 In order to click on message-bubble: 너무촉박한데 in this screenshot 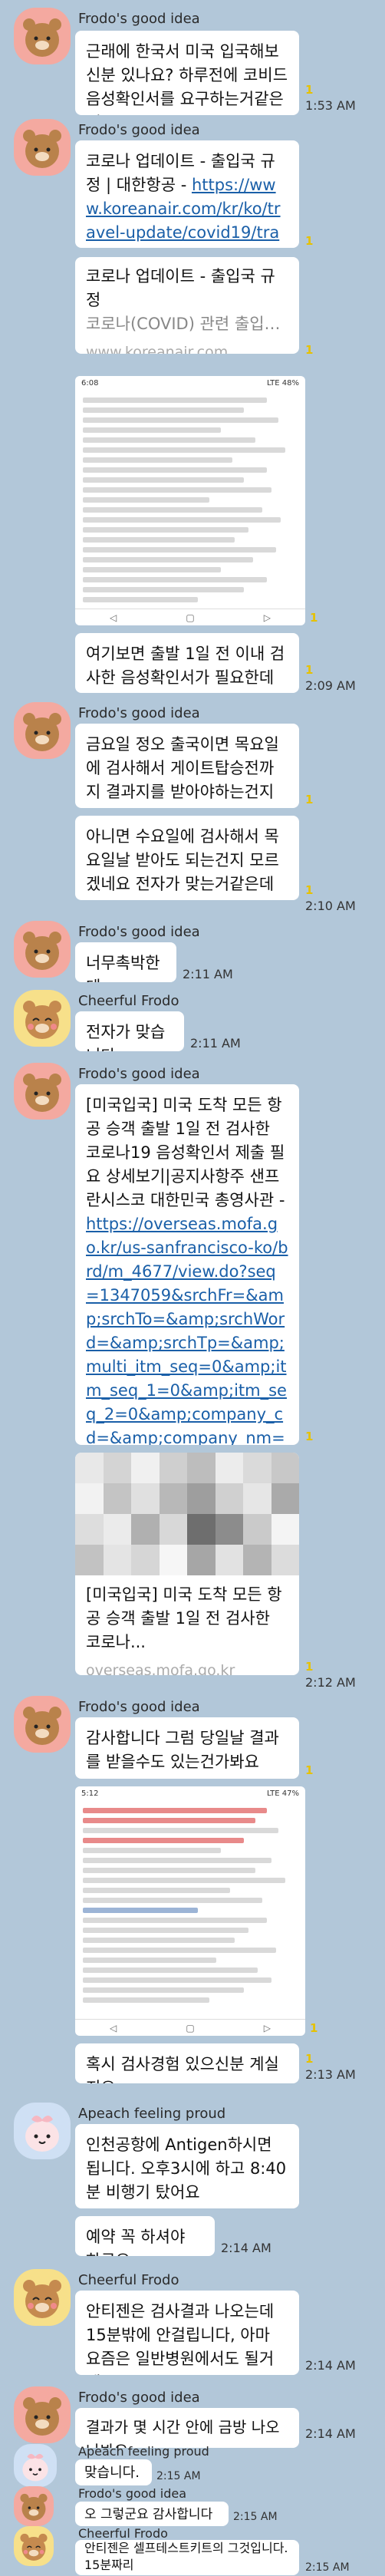, I will do `click(125, 962)`.